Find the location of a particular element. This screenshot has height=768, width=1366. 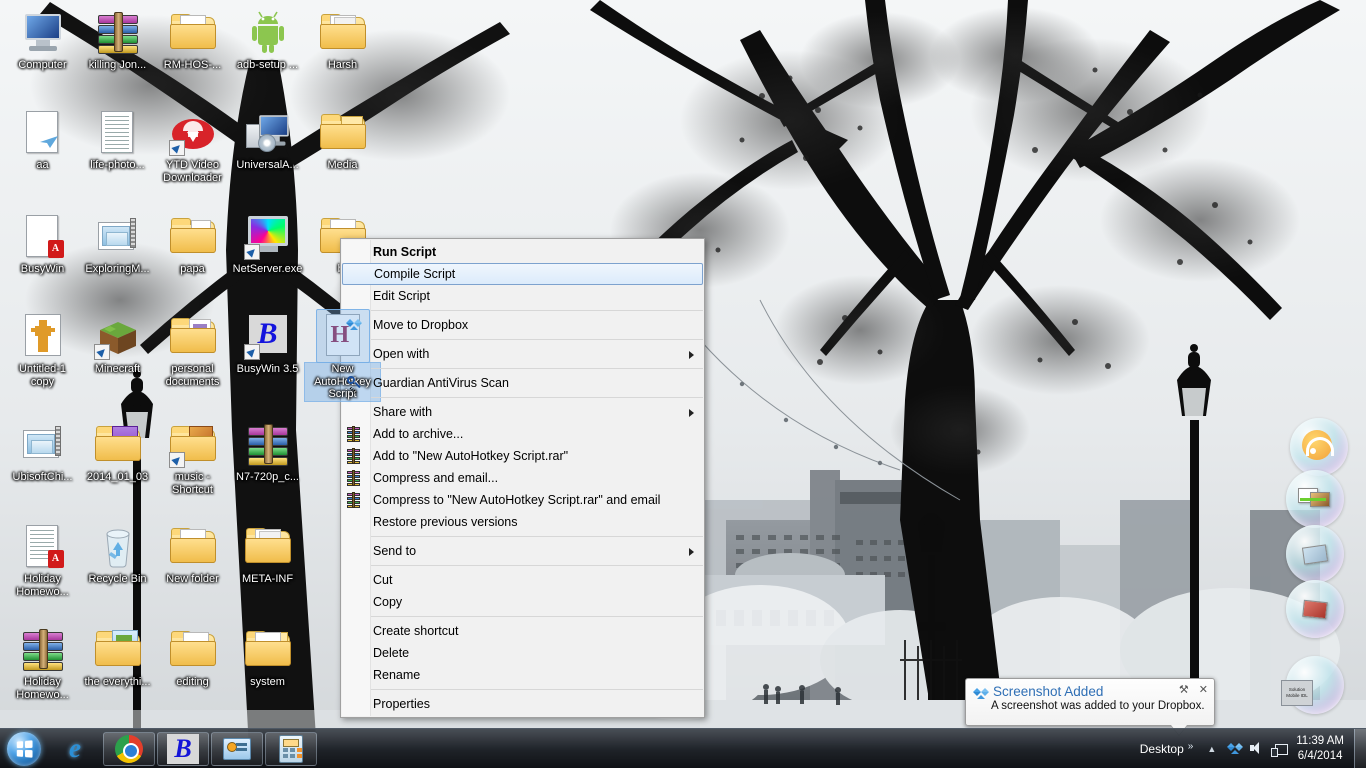

desktop-icon-system: system is located at coordinates (267, 657).